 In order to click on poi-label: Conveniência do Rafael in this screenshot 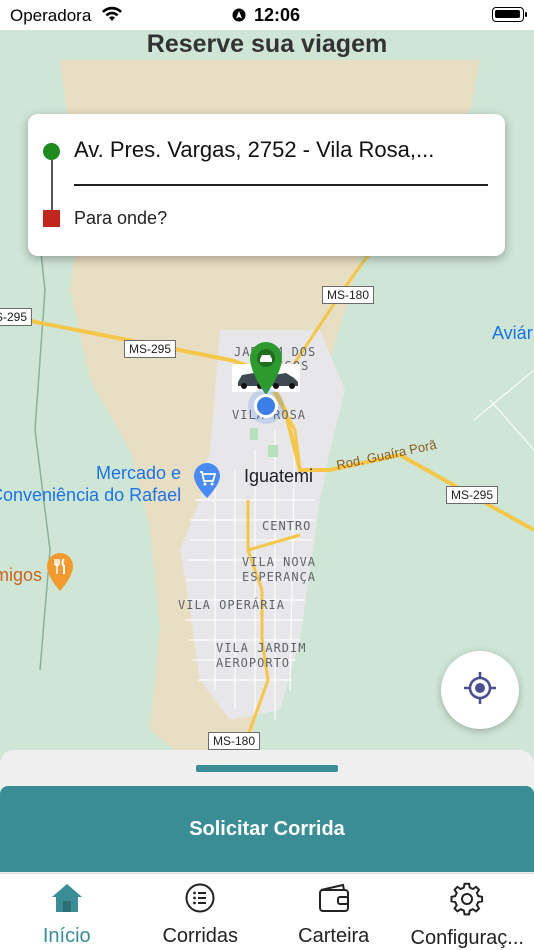, I will do `click(91, 495)`.